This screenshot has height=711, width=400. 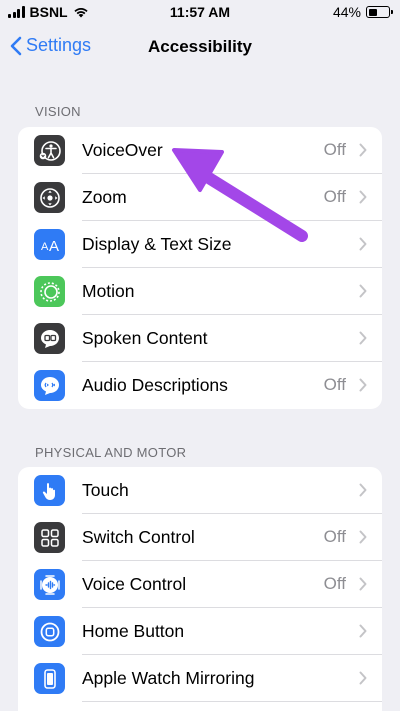 I want to click on speech-bubble-icon, so click(x=49, y=338).